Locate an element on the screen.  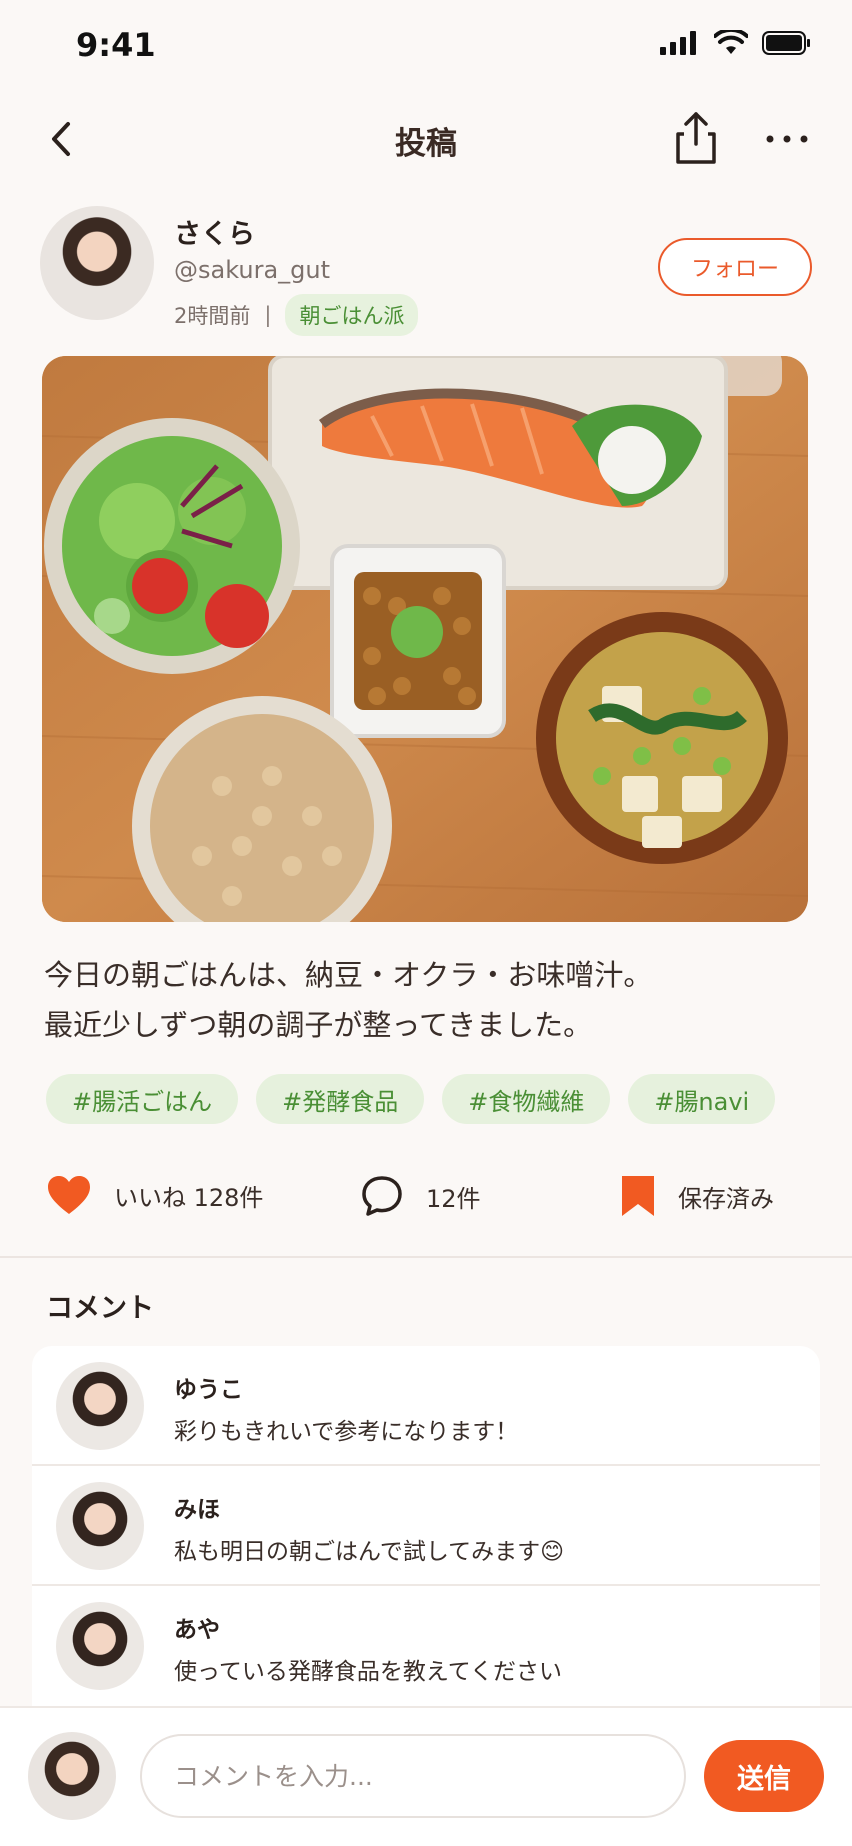
hashtag-list: #腸活ごはん #発酵食品 #食物繊維 #腸navi is located at coordinates (411, 1099).